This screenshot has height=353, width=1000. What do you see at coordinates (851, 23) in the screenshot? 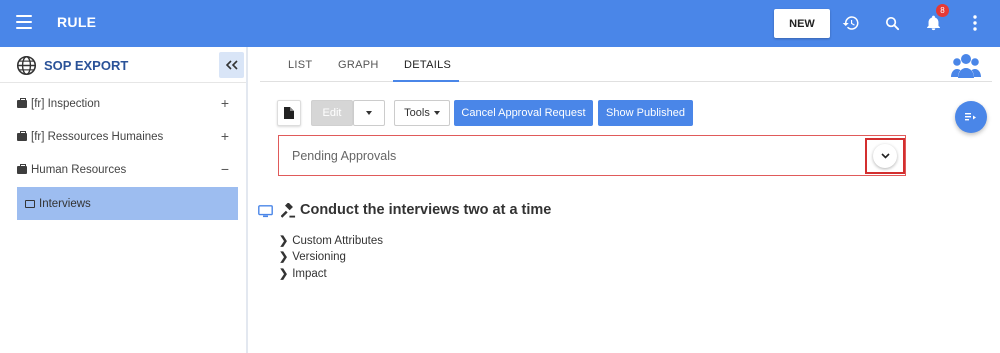
I see `history-icon` at bounding box center [851, 23].